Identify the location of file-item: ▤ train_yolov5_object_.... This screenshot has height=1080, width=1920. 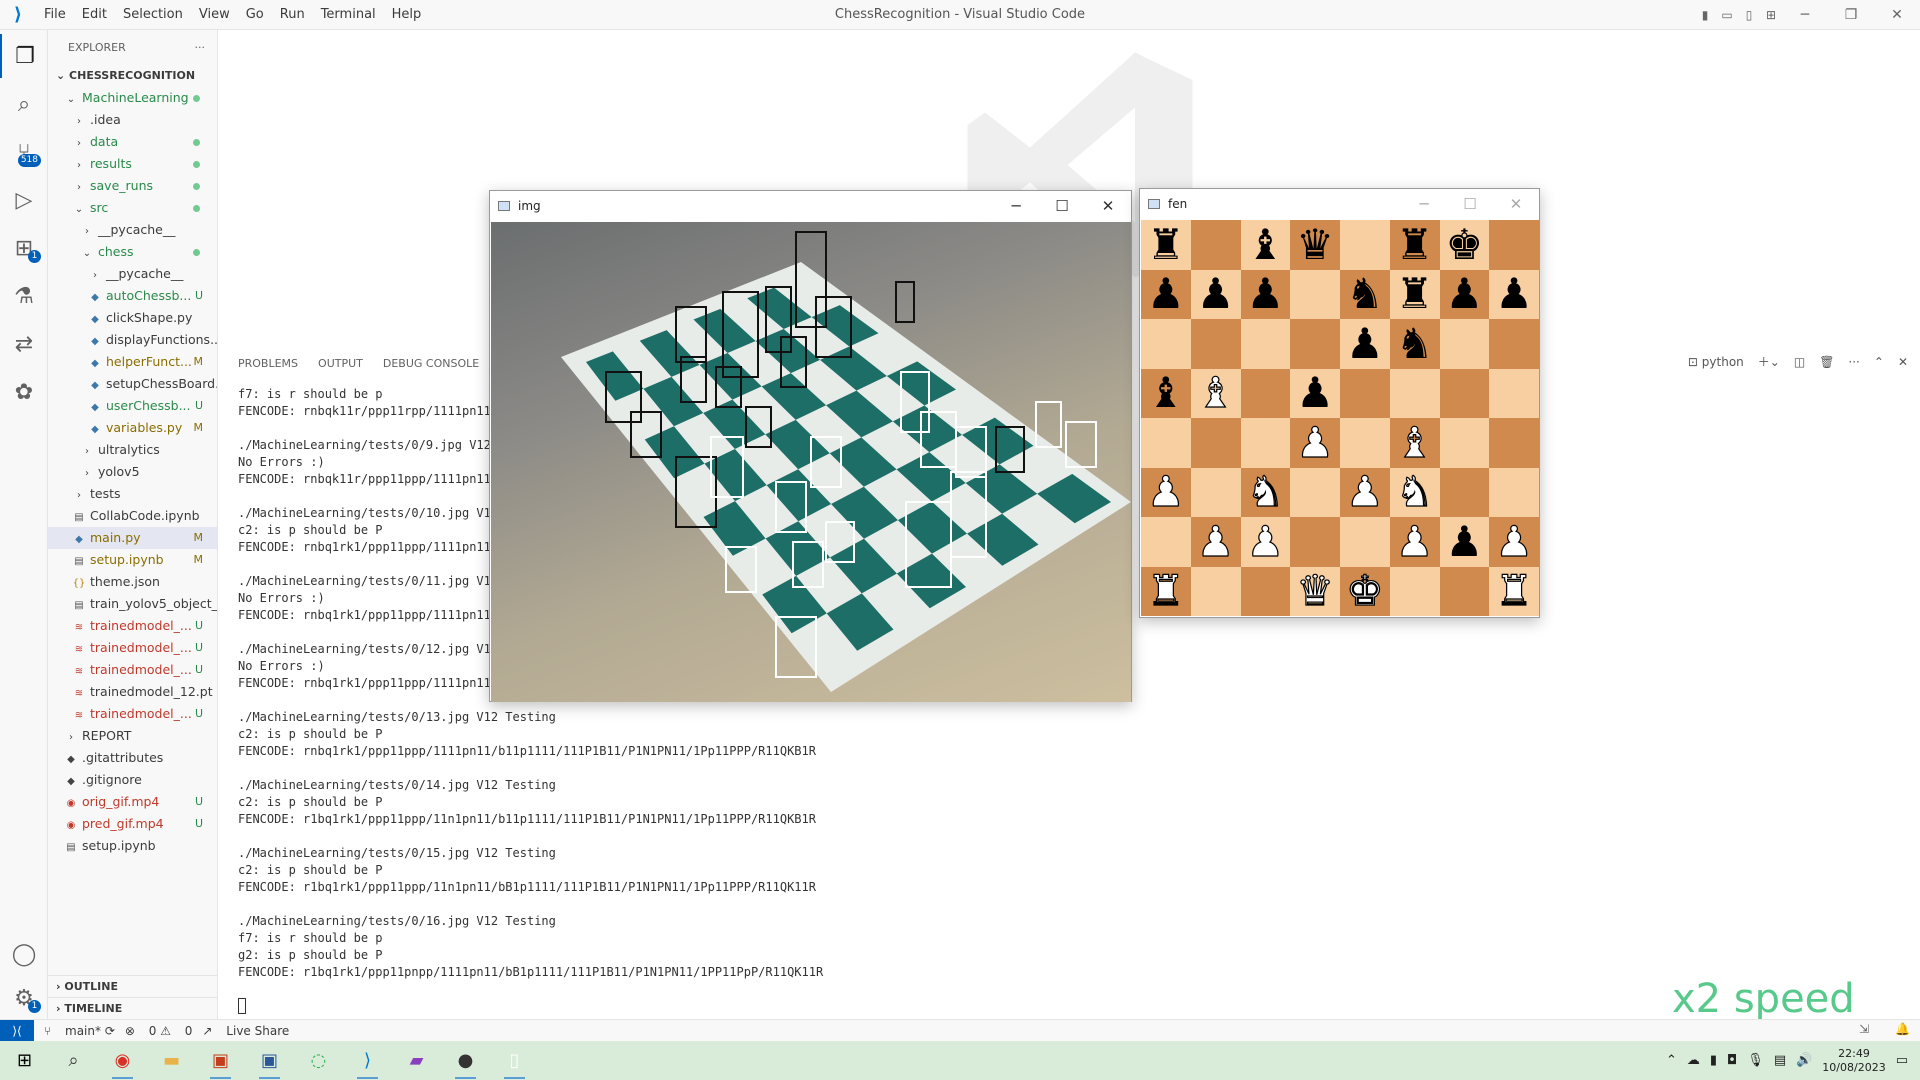
(132, 604).